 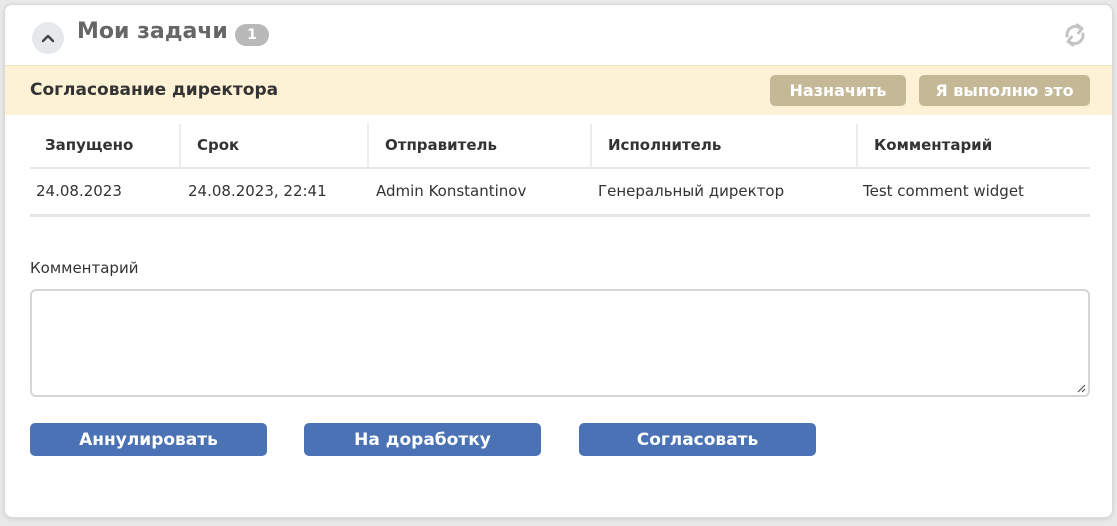 I want to click on resize-grip-icon, so click(x=1081, y=388).